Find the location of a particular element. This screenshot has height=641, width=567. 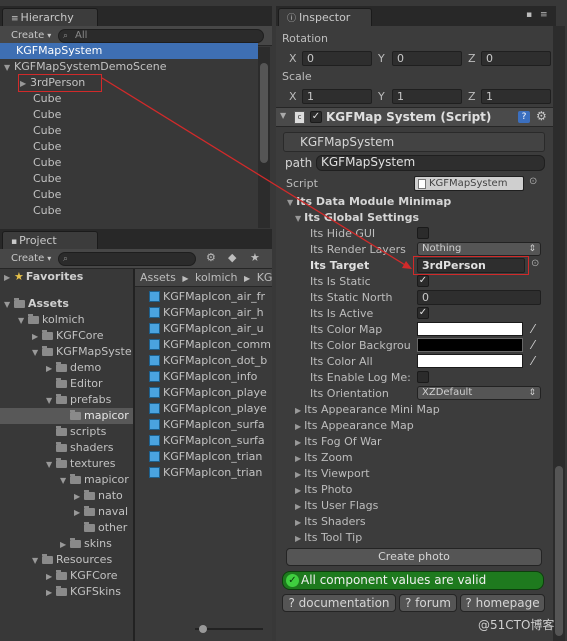

watermark: @51CTO博客 is located at coordinates (516, 625).